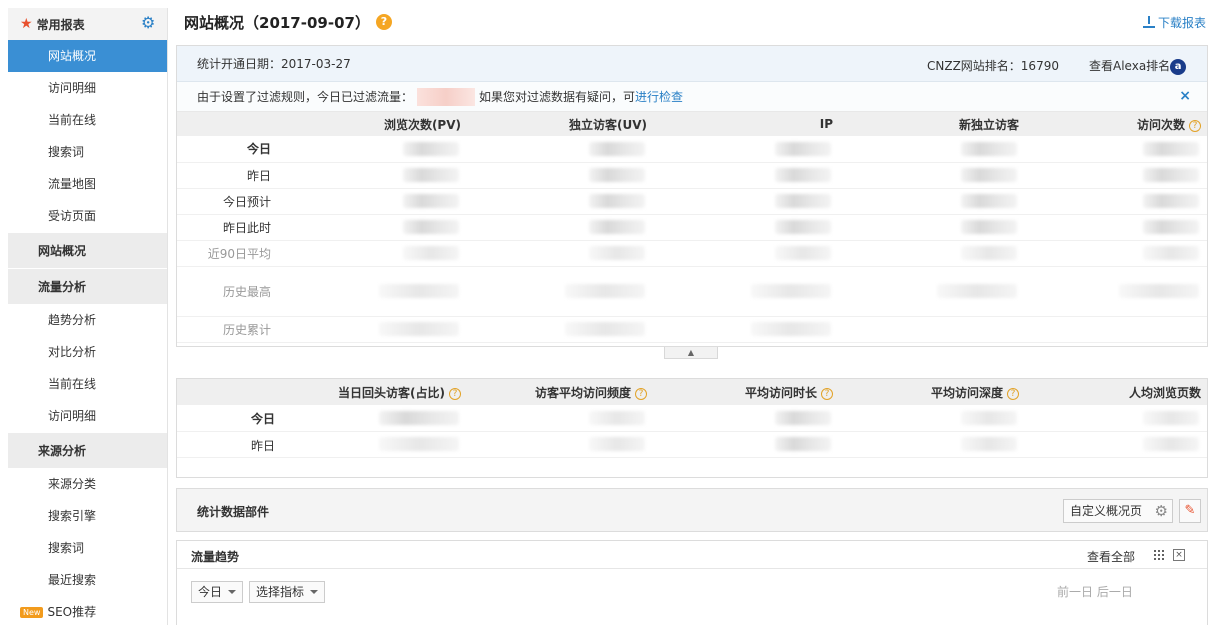 The image size is (1214, 625). I want to click on sidebar-section-traffic: 流量分析, so click(87, 286).